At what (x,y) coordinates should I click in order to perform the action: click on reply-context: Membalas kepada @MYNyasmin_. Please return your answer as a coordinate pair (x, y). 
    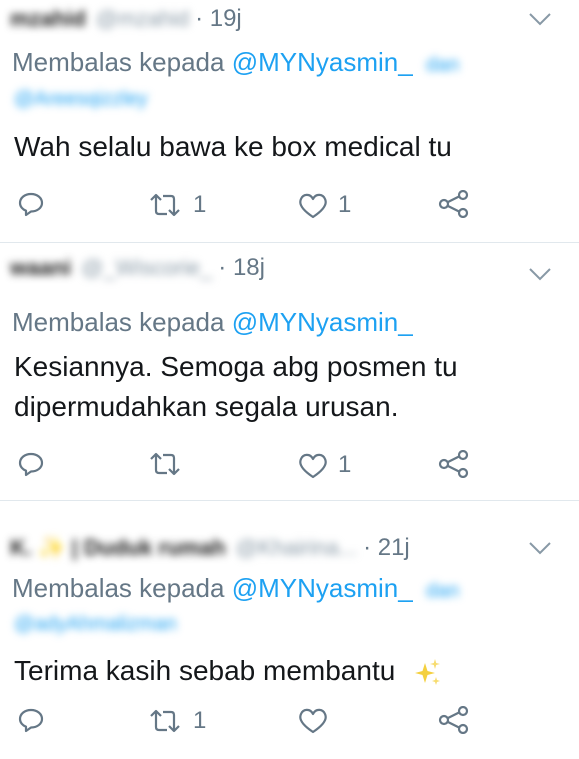
    Looking at the image, I should click on (212, 322).